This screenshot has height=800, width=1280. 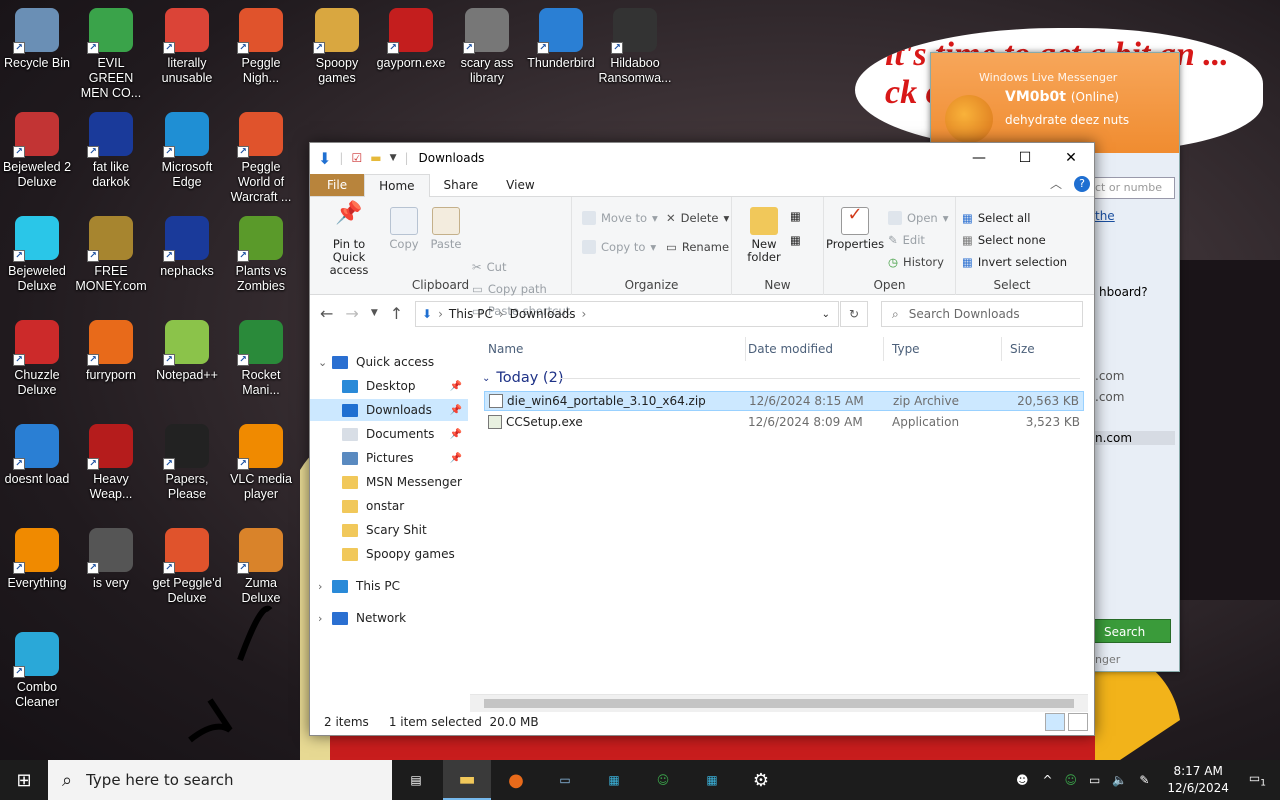 What do you see at coordinates (1014, 262) in the screenshot?
I see `invert-selection-button: ▦ Invert selection` at bounding box center [1014, 262].